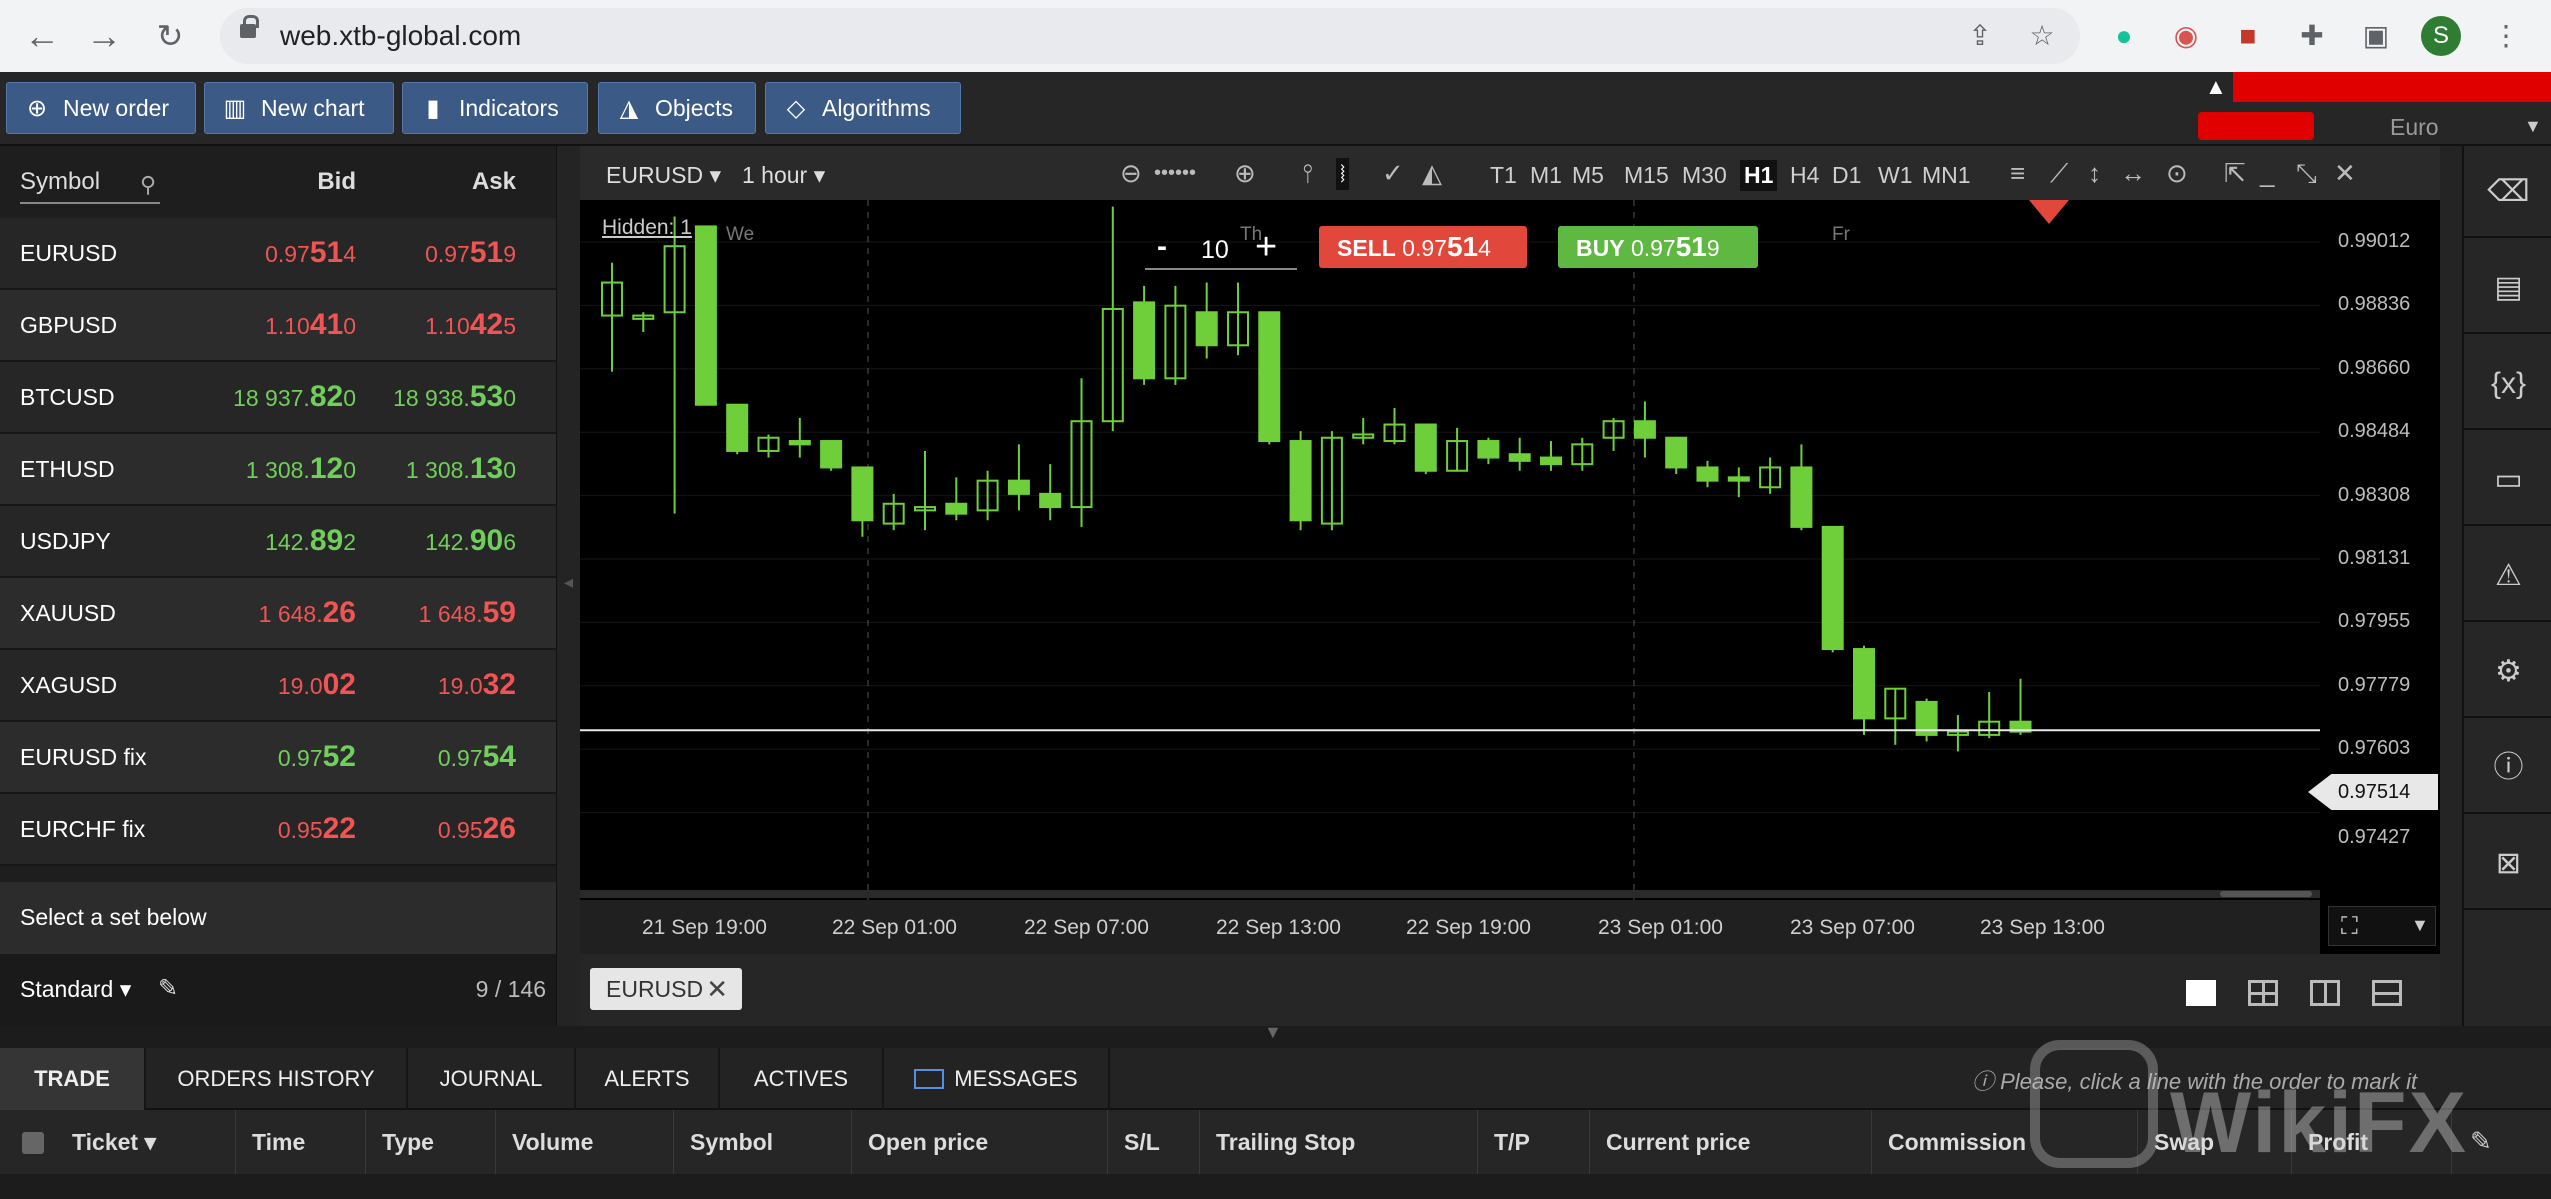 The height and width of the screenshot is (1199, 2551). Describe the element at coordinates (717, 989) in the screenshot. I see `close-tab-icon: ✕` at that location.